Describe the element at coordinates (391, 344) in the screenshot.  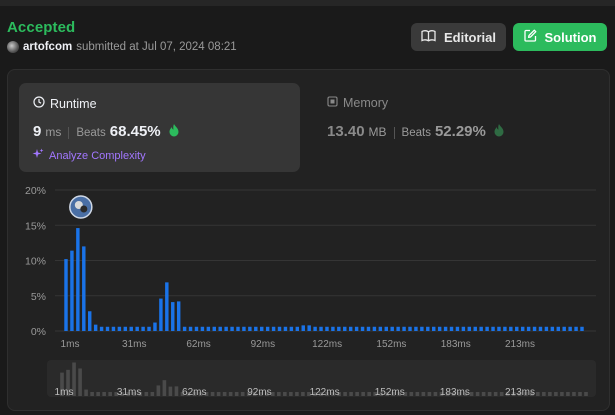
I see `x-tick-label: 152ms` at that location.